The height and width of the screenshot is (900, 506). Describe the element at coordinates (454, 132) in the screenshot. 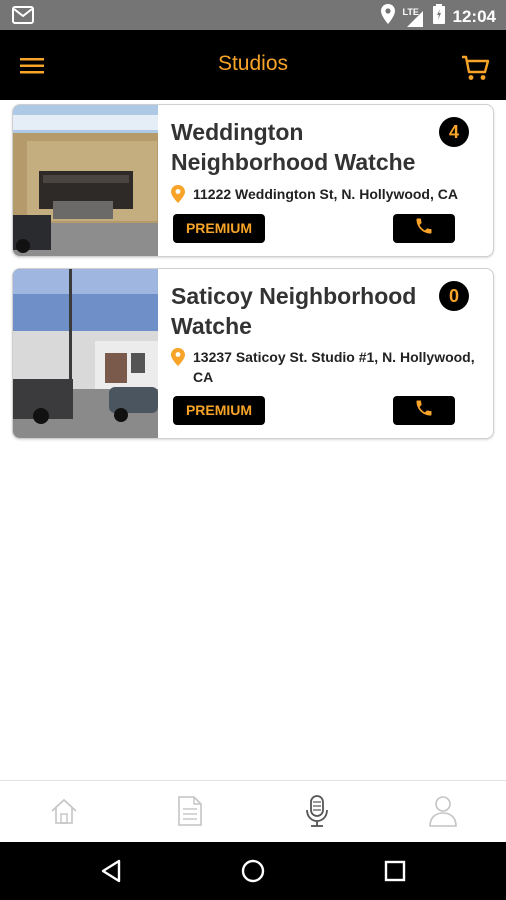

I see `studio-count-badge: 4` at that location.